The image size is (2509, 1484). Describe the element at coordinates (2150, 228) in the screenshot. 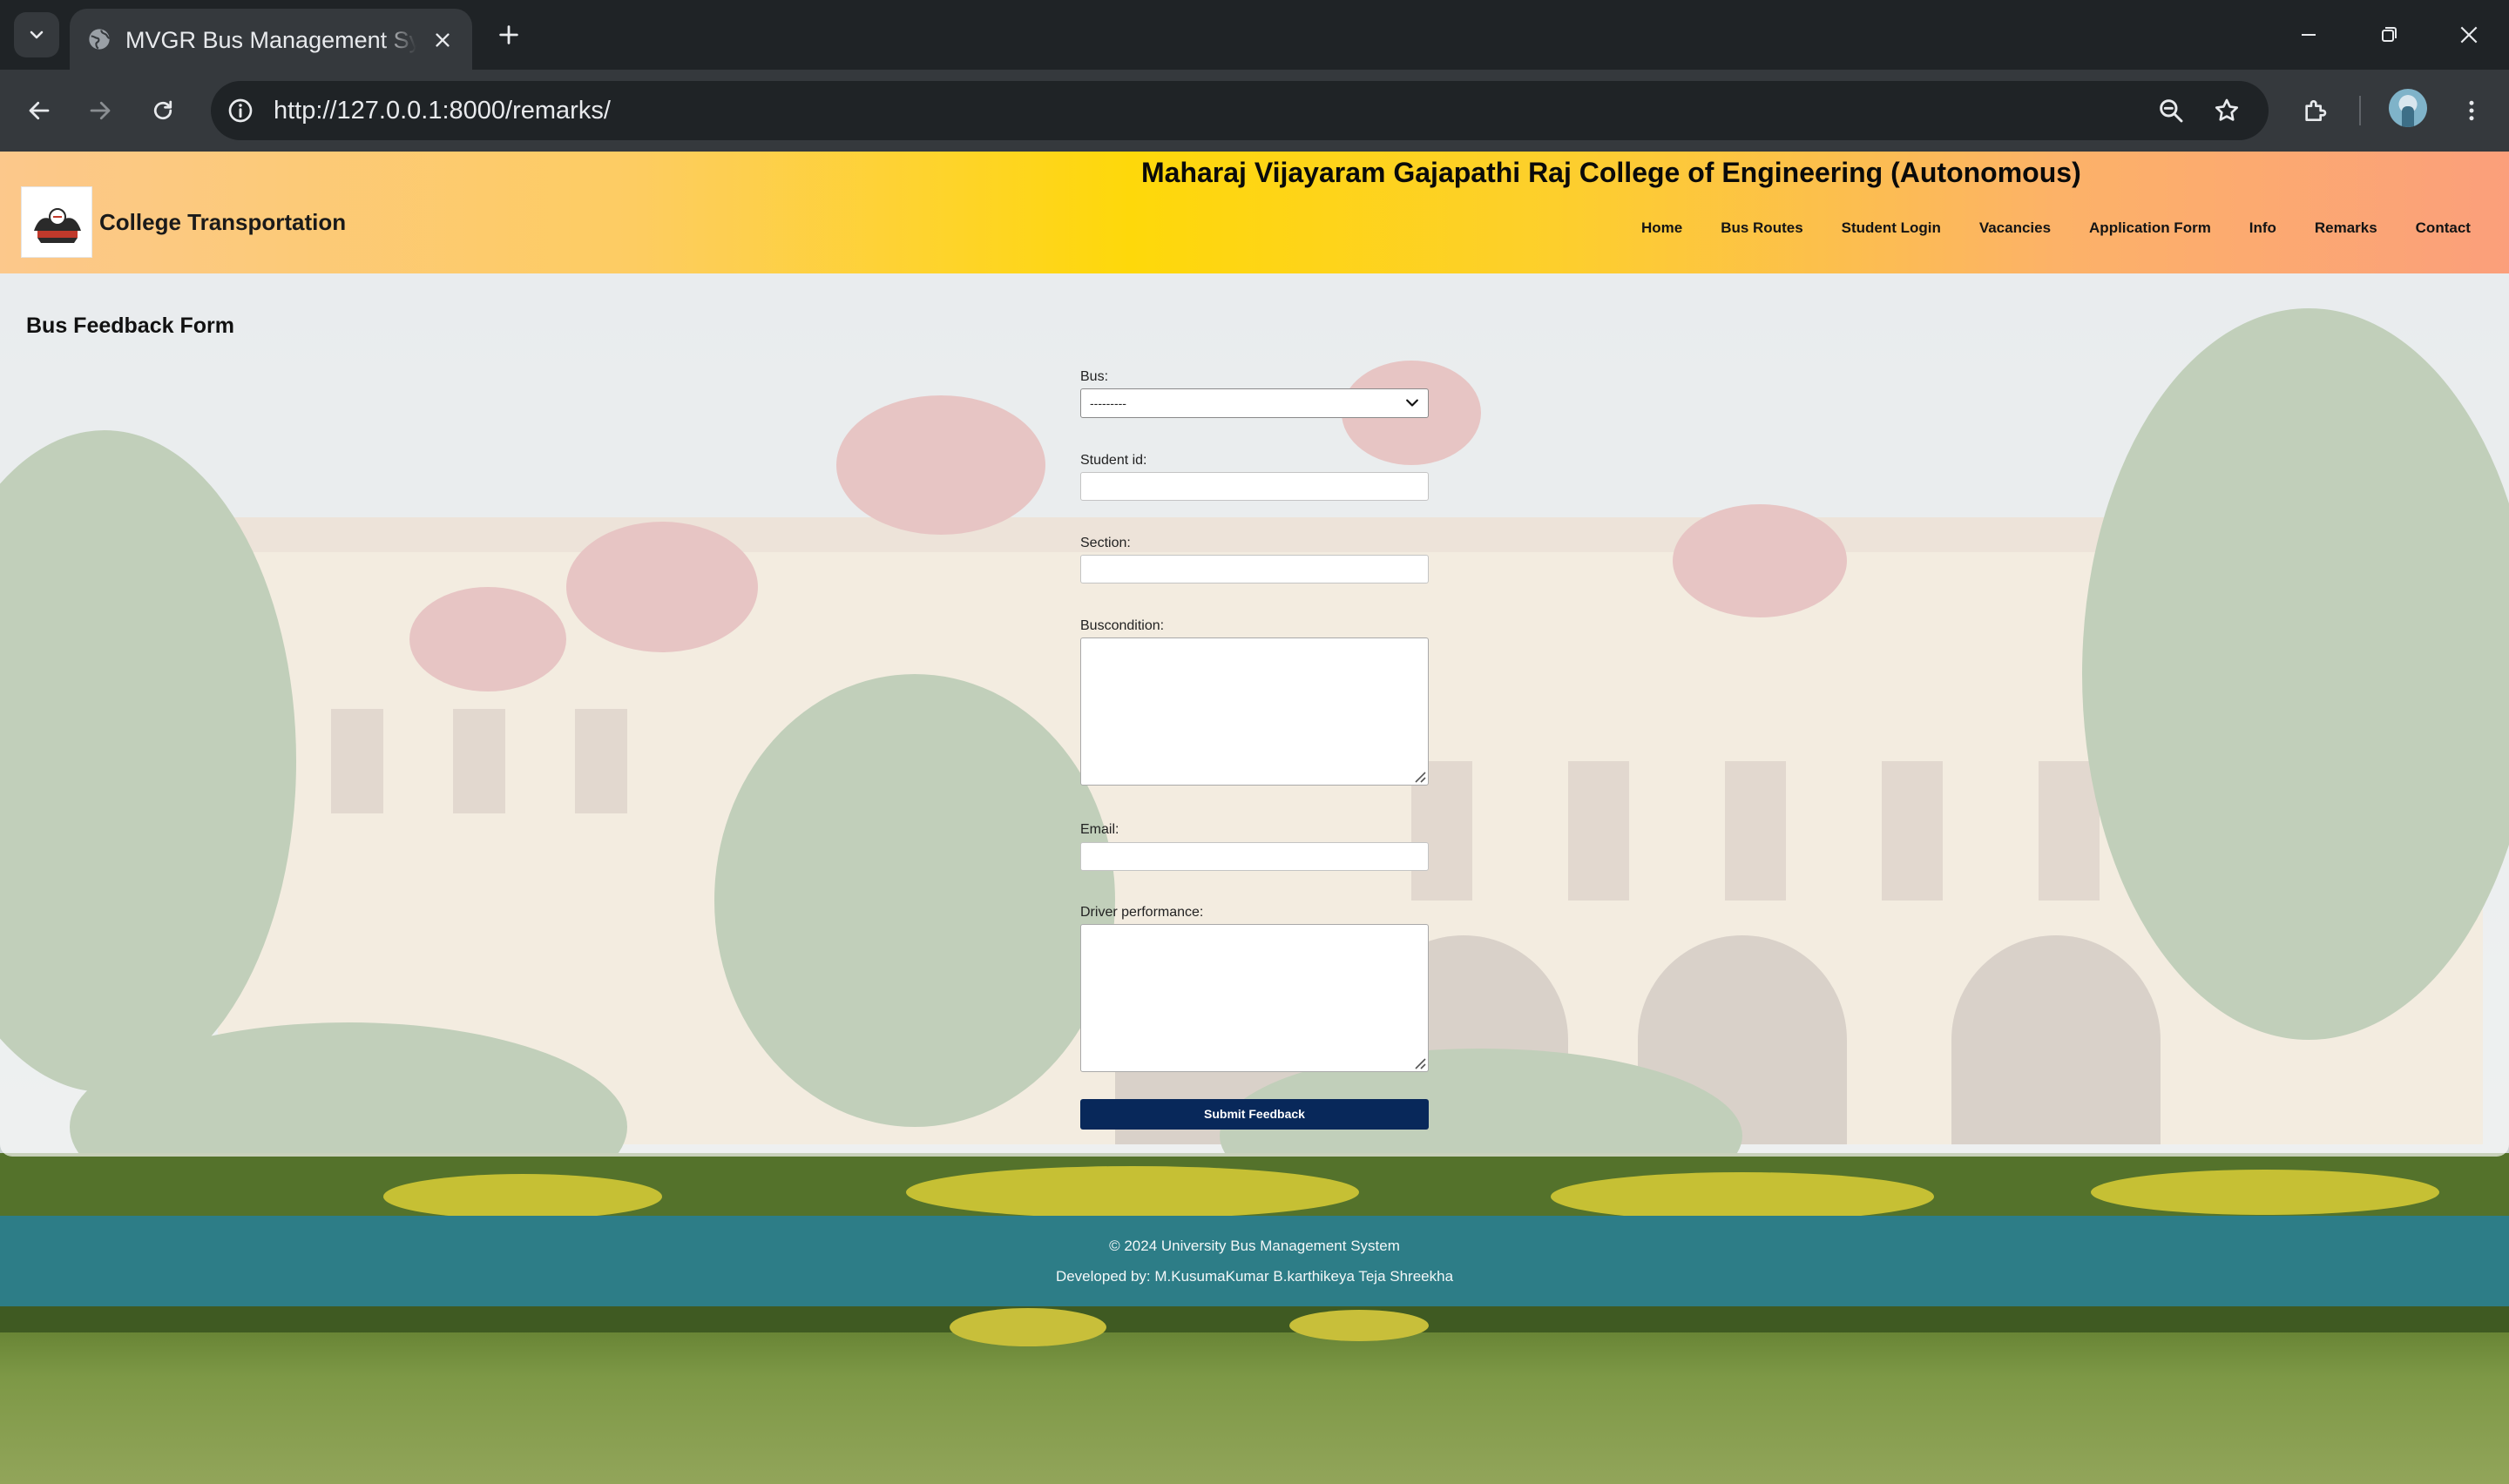

I see `nav-link-application-form: Application Form` at that location.